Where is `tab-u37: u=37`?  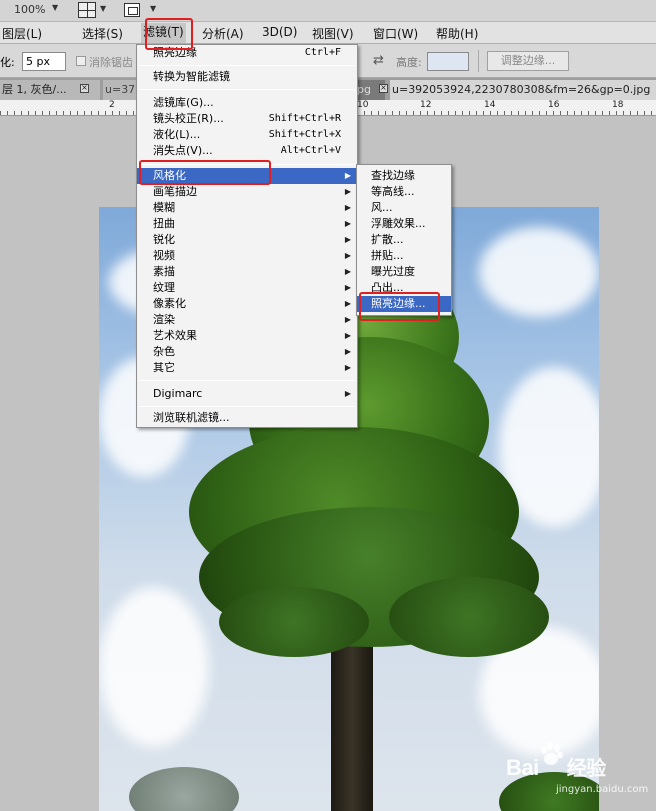
tab-u37: u=37 is located at coordinates (120, 90).